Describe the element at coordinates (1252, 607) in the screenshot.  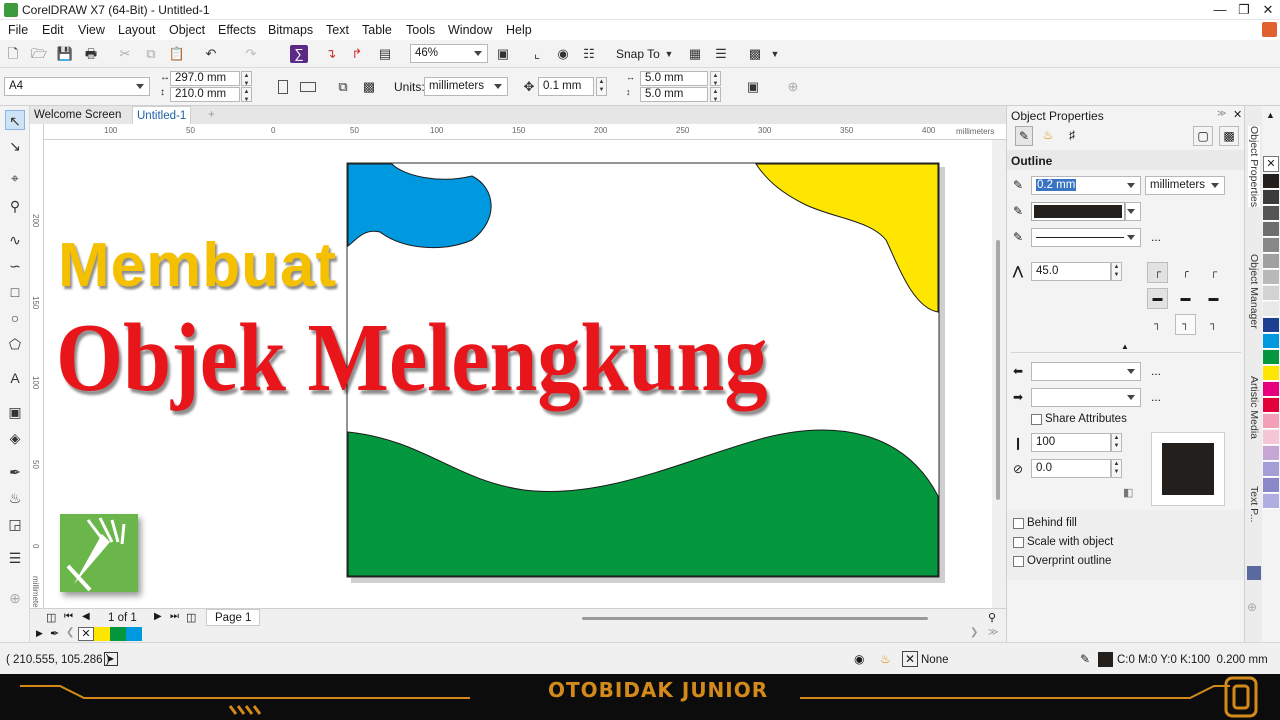
I see `add-docker-icon: ⊕` at that location.